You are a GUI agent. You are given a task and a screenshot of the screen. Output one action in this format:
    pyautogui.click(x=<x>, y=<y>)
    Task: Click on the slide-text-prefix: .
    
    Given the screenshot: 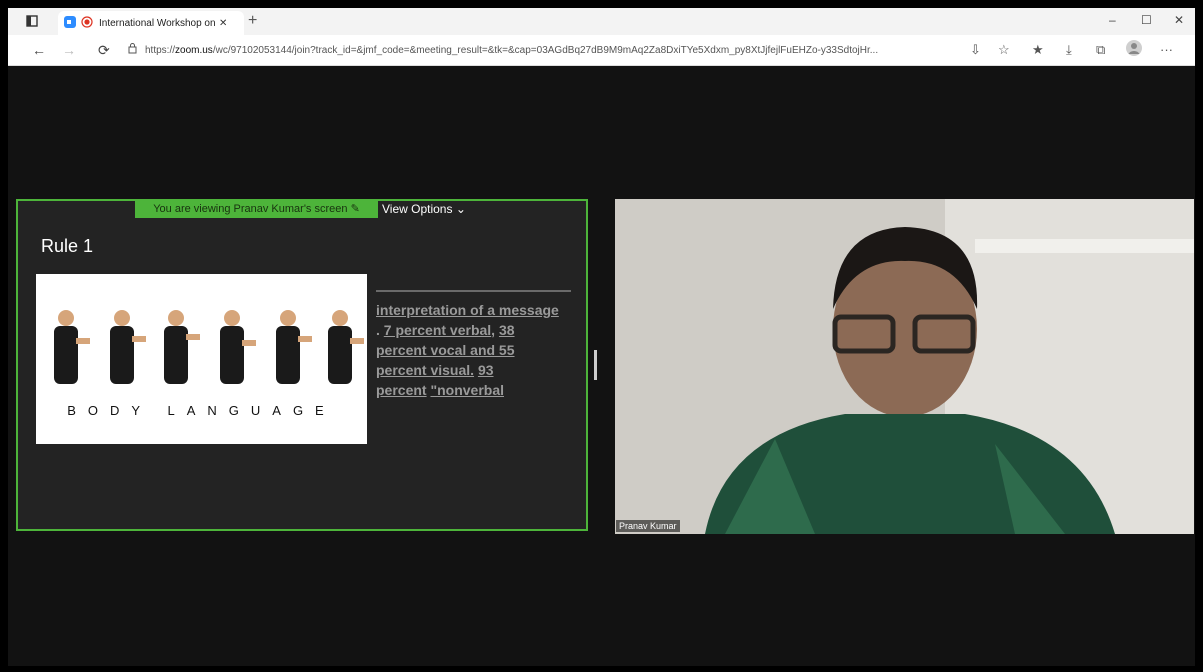 What is the action you would take?
    pyautogui.click(x=380, y=330)
    